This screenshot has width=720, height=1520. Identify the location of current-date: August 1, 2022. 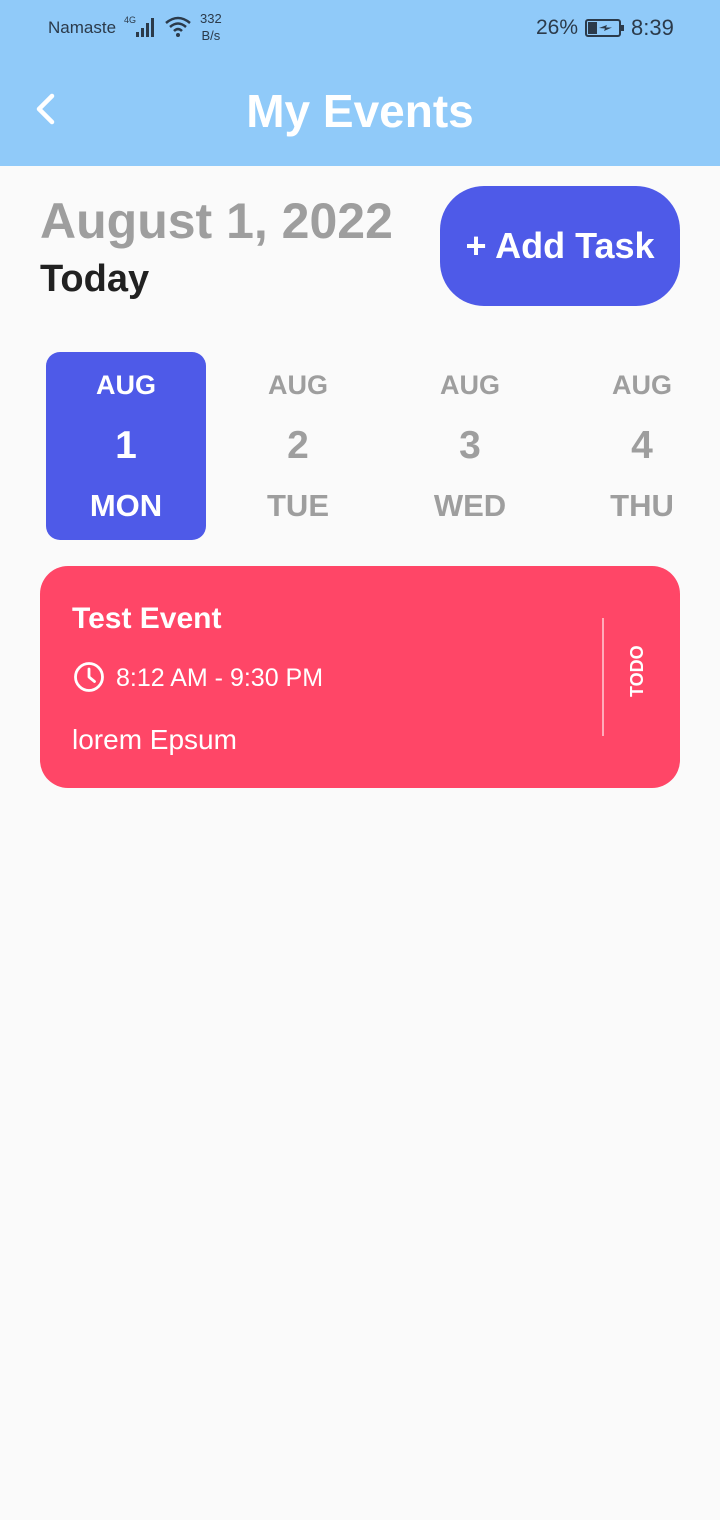
(216, 221).